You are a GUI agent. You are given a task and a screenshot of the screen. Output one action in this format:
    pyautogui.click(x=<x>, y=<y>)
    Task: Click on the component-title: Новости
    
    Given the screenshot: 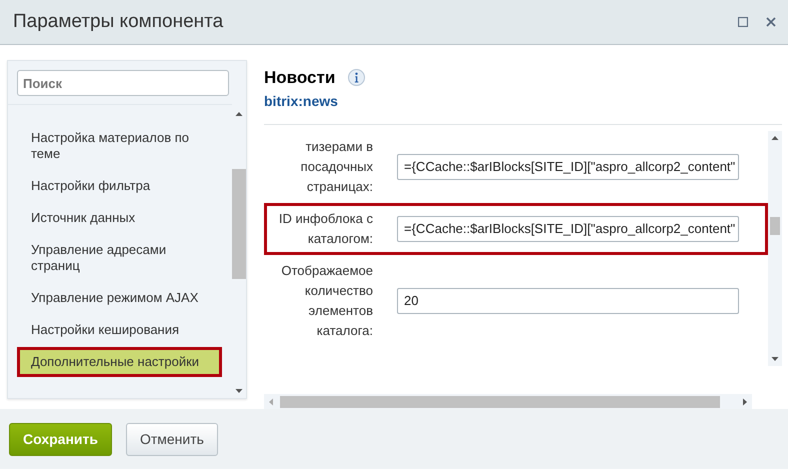 What is the action you would take?
    pyautogui.click(x=300, y=78)
    